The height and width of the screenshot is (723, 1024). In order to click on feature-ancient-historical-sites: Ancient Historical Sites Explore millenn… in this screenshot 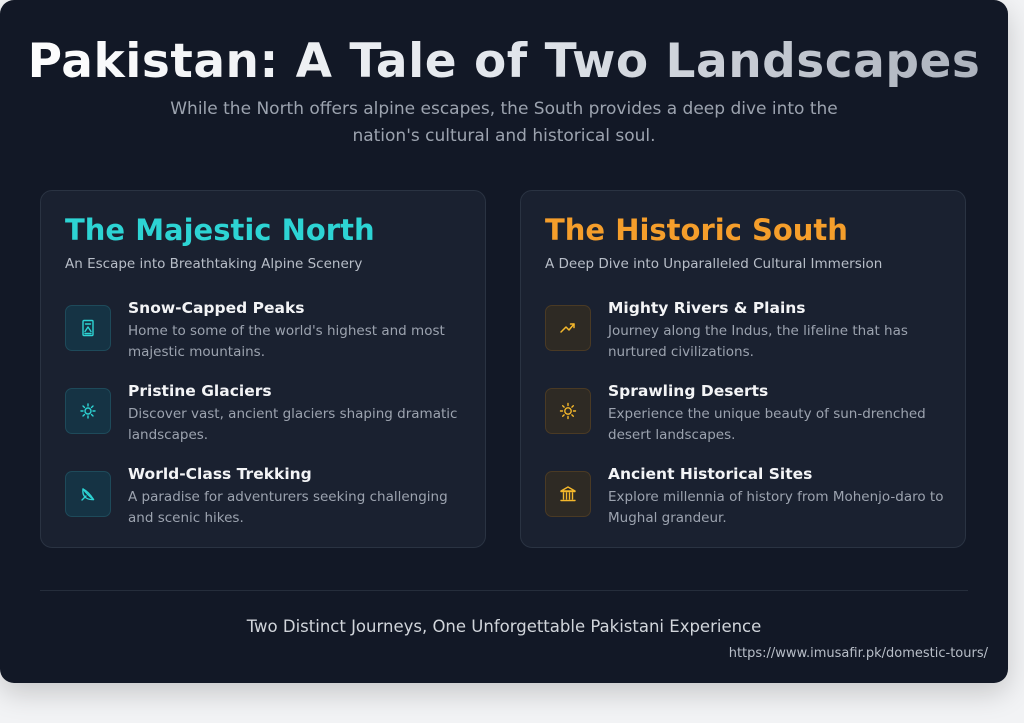, I will do `click(745, 500)`.